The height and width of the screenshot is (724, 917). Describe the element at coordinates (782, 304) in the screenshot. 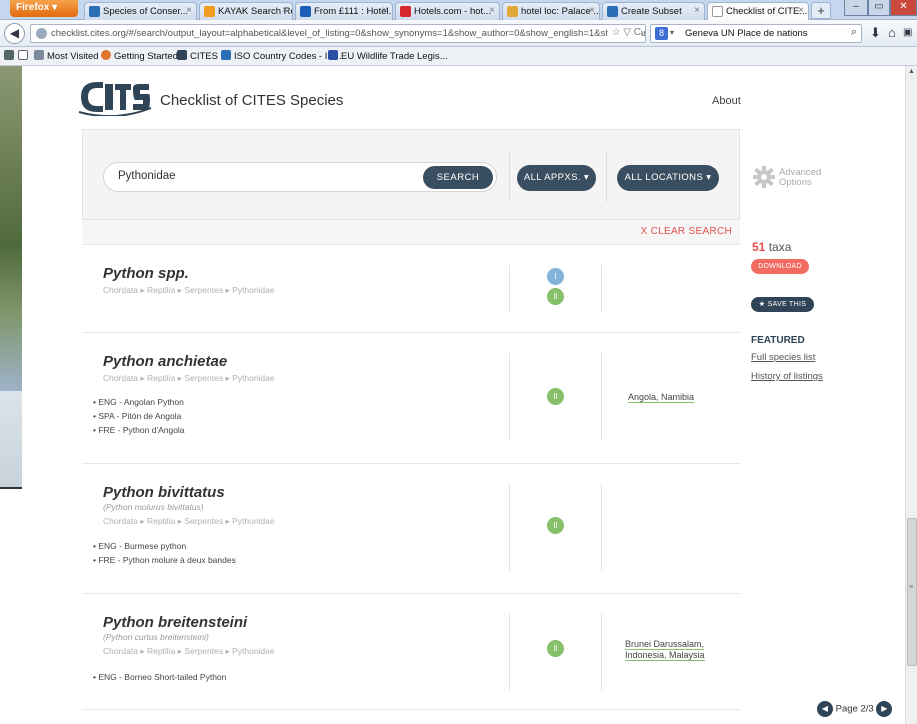

I see `save-search-button: ★ SAVE THIS` at that location.